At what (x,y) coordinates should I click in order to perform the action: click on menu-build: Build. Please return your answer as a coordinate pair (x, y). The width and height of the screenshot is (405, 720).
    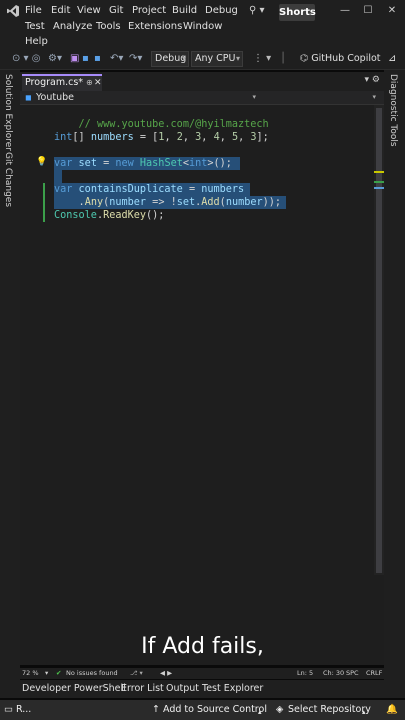
    Looking at the image, I should click on (184, 11).